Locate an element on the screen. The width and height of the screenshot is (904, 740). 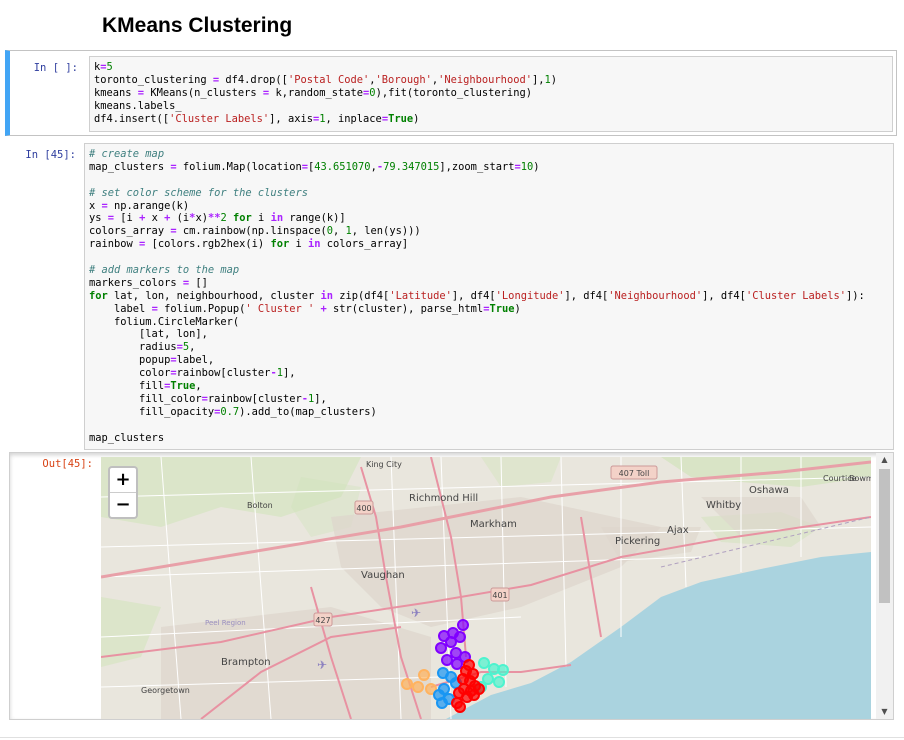
code-token: label, is located at coordinates (195, 360).